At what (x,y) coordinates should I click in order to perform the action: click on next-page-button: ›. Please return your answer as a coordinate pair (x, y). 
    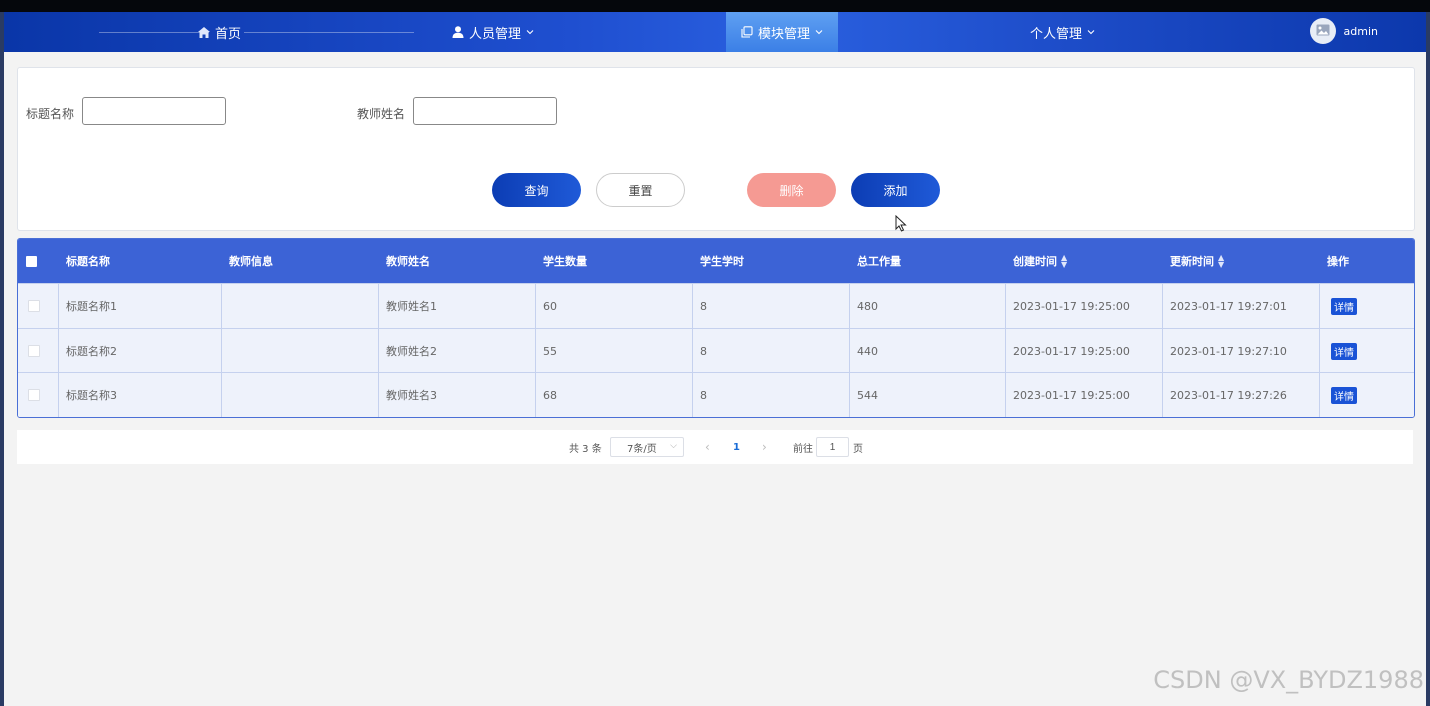
    Looking at the image, I should click on (764, 447).